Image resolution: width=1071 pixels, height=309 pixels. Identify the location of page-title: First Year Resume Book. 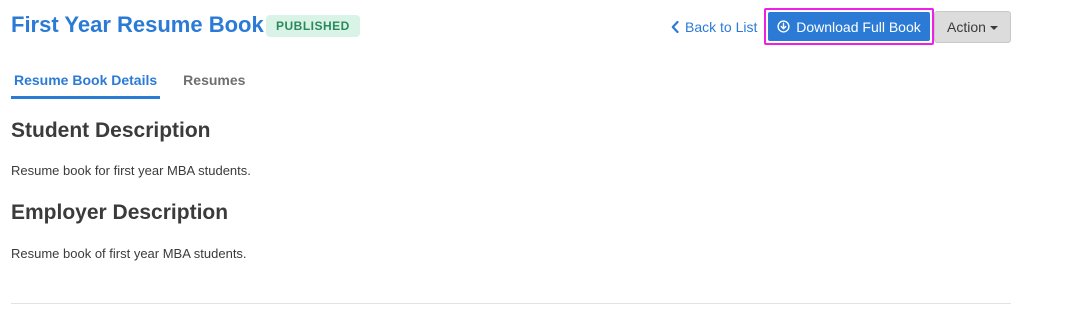
(137, 24).